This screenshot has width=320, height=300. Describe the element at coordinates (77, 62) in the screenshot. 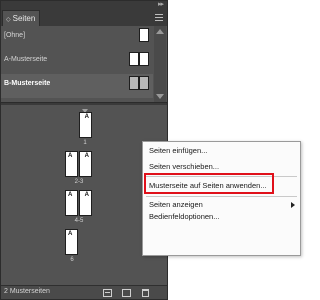

I see `master-row-a: A-Musterseite` at that location.